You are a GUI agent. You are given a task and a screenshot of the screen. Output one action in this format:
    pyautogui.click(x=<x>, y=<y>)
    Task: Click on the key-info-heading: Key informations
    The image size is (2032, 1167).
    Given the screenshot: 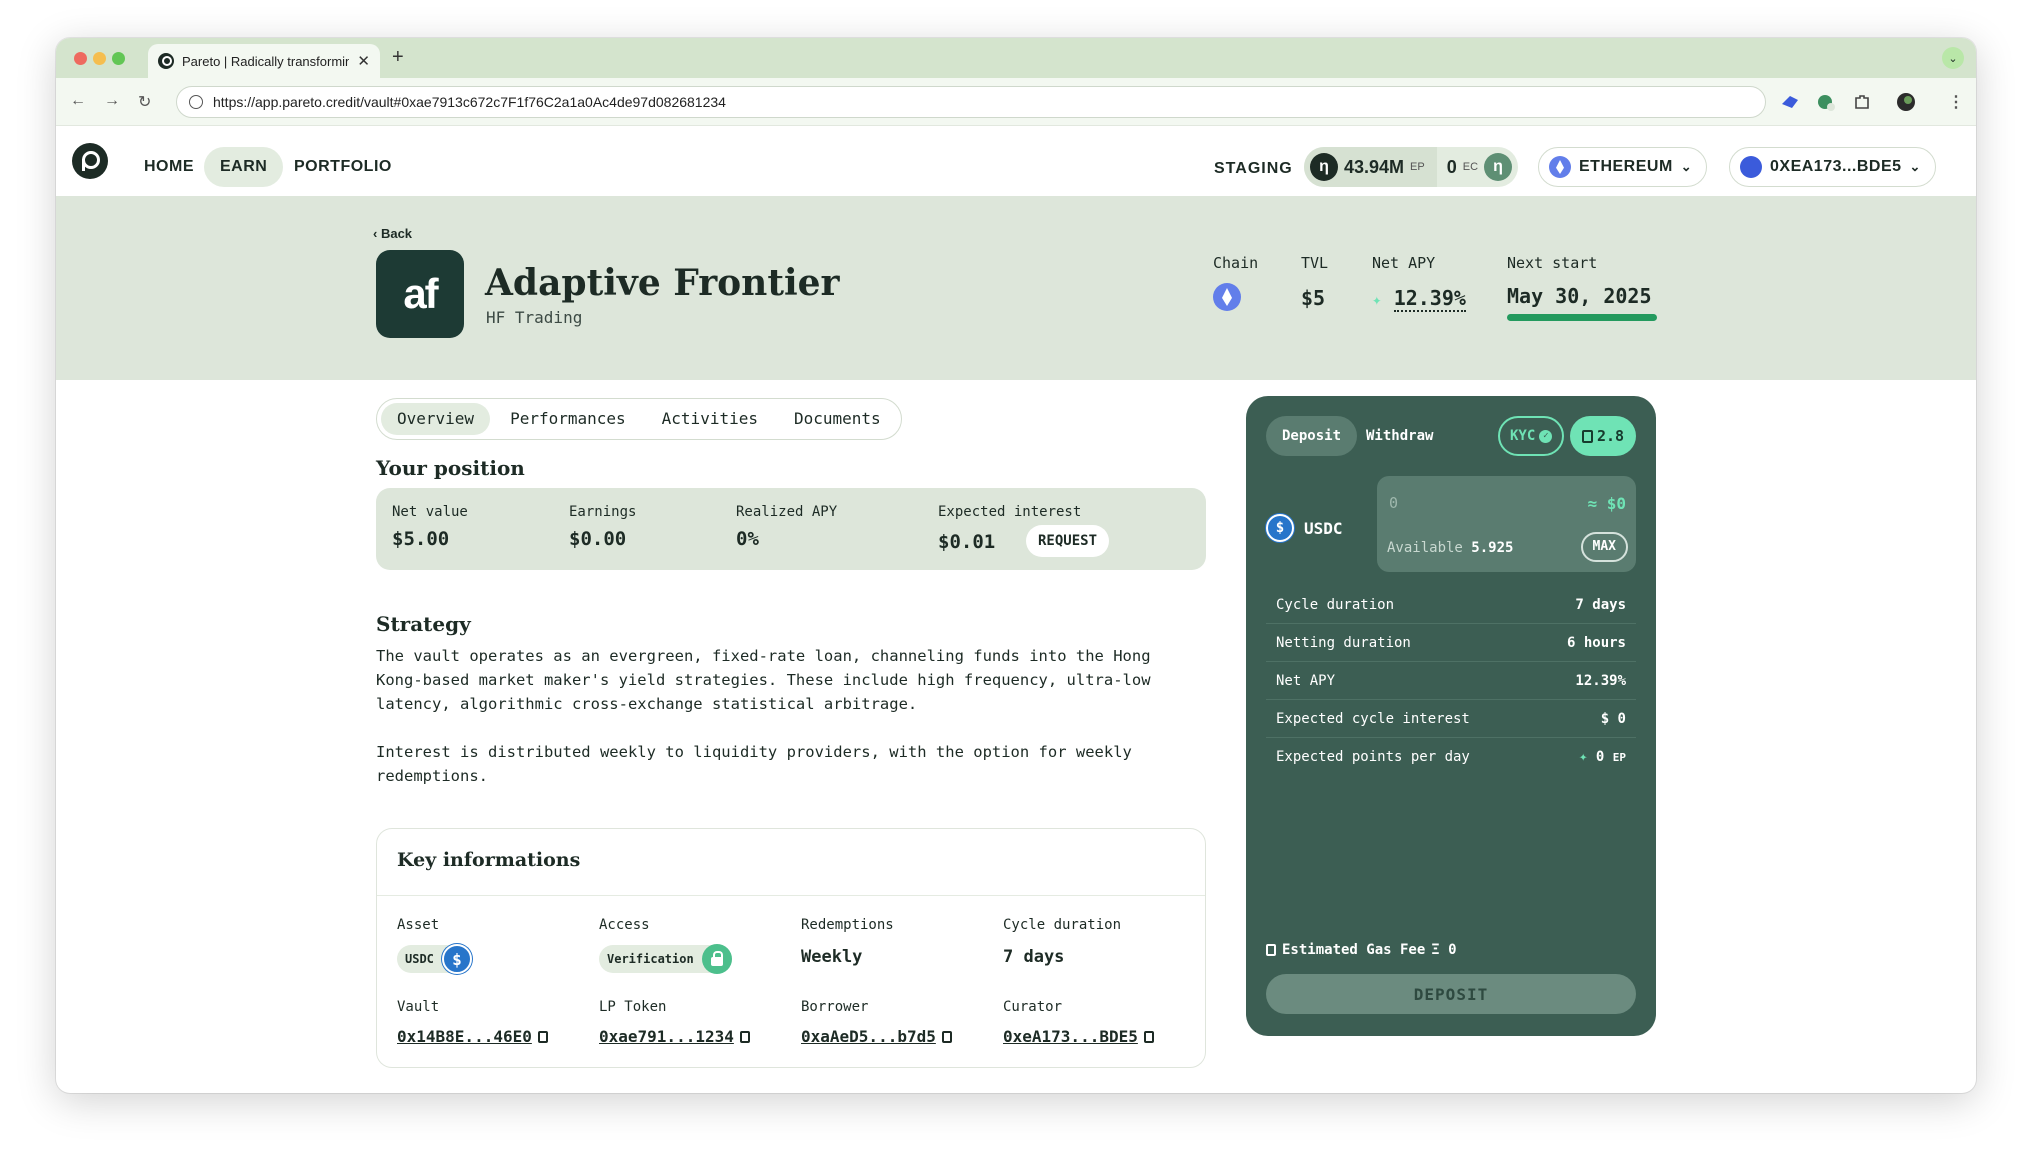 What is the action you would take?
    pyautogui.click(x=489, y=860)
    